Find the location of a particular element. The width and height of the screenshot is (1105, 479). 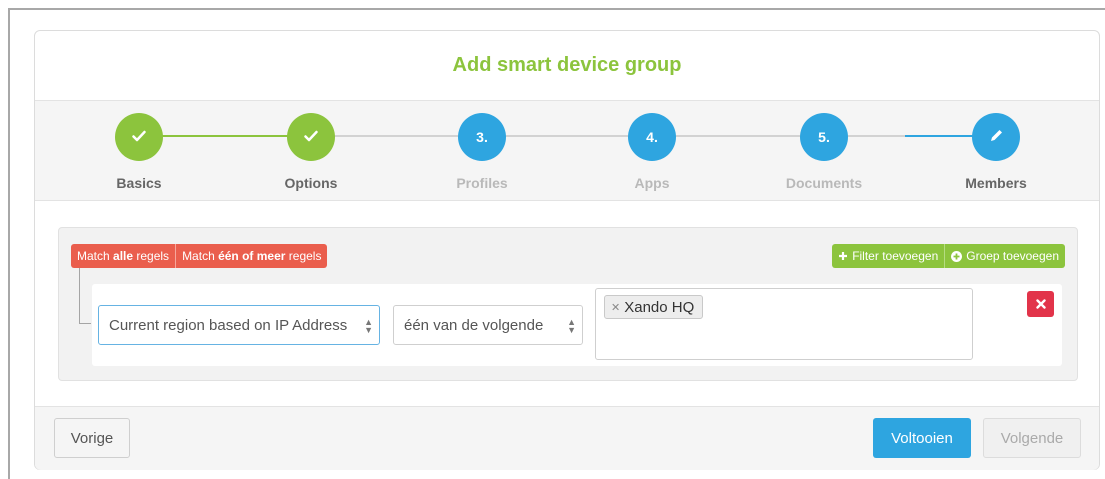

step-options: Options is located at coordinates (311, 152).